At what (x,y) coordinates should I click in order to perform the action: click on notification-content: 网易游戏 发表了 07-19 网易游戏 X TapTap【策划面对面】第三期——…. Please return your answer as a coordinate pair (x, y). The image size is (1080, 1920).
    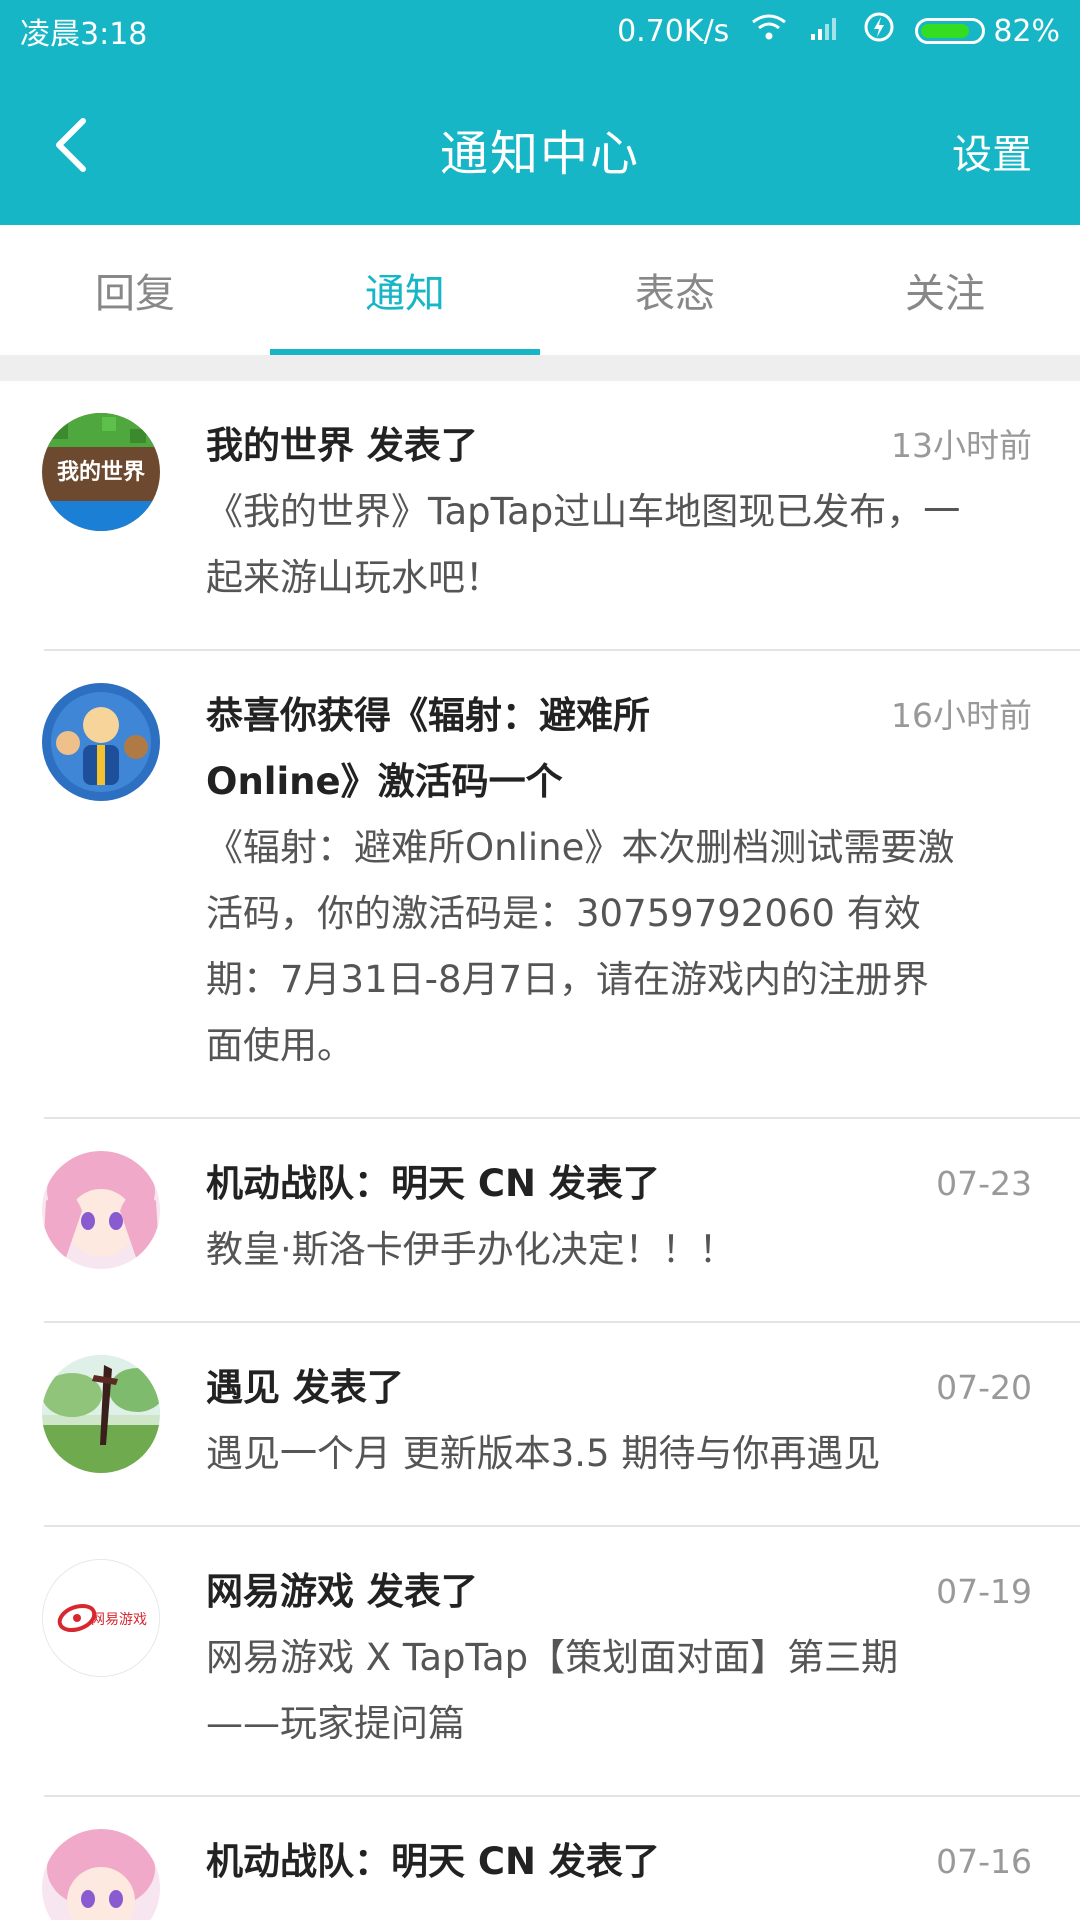
    Looking at the image, I should click on (619, 1678).